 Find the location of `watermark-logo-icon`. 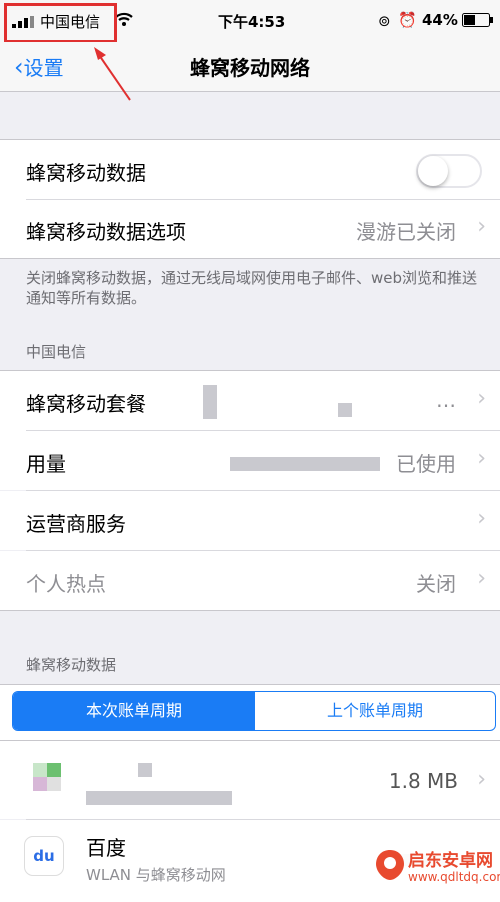

watermark-logo-icon is located at coordinates (390, 865).